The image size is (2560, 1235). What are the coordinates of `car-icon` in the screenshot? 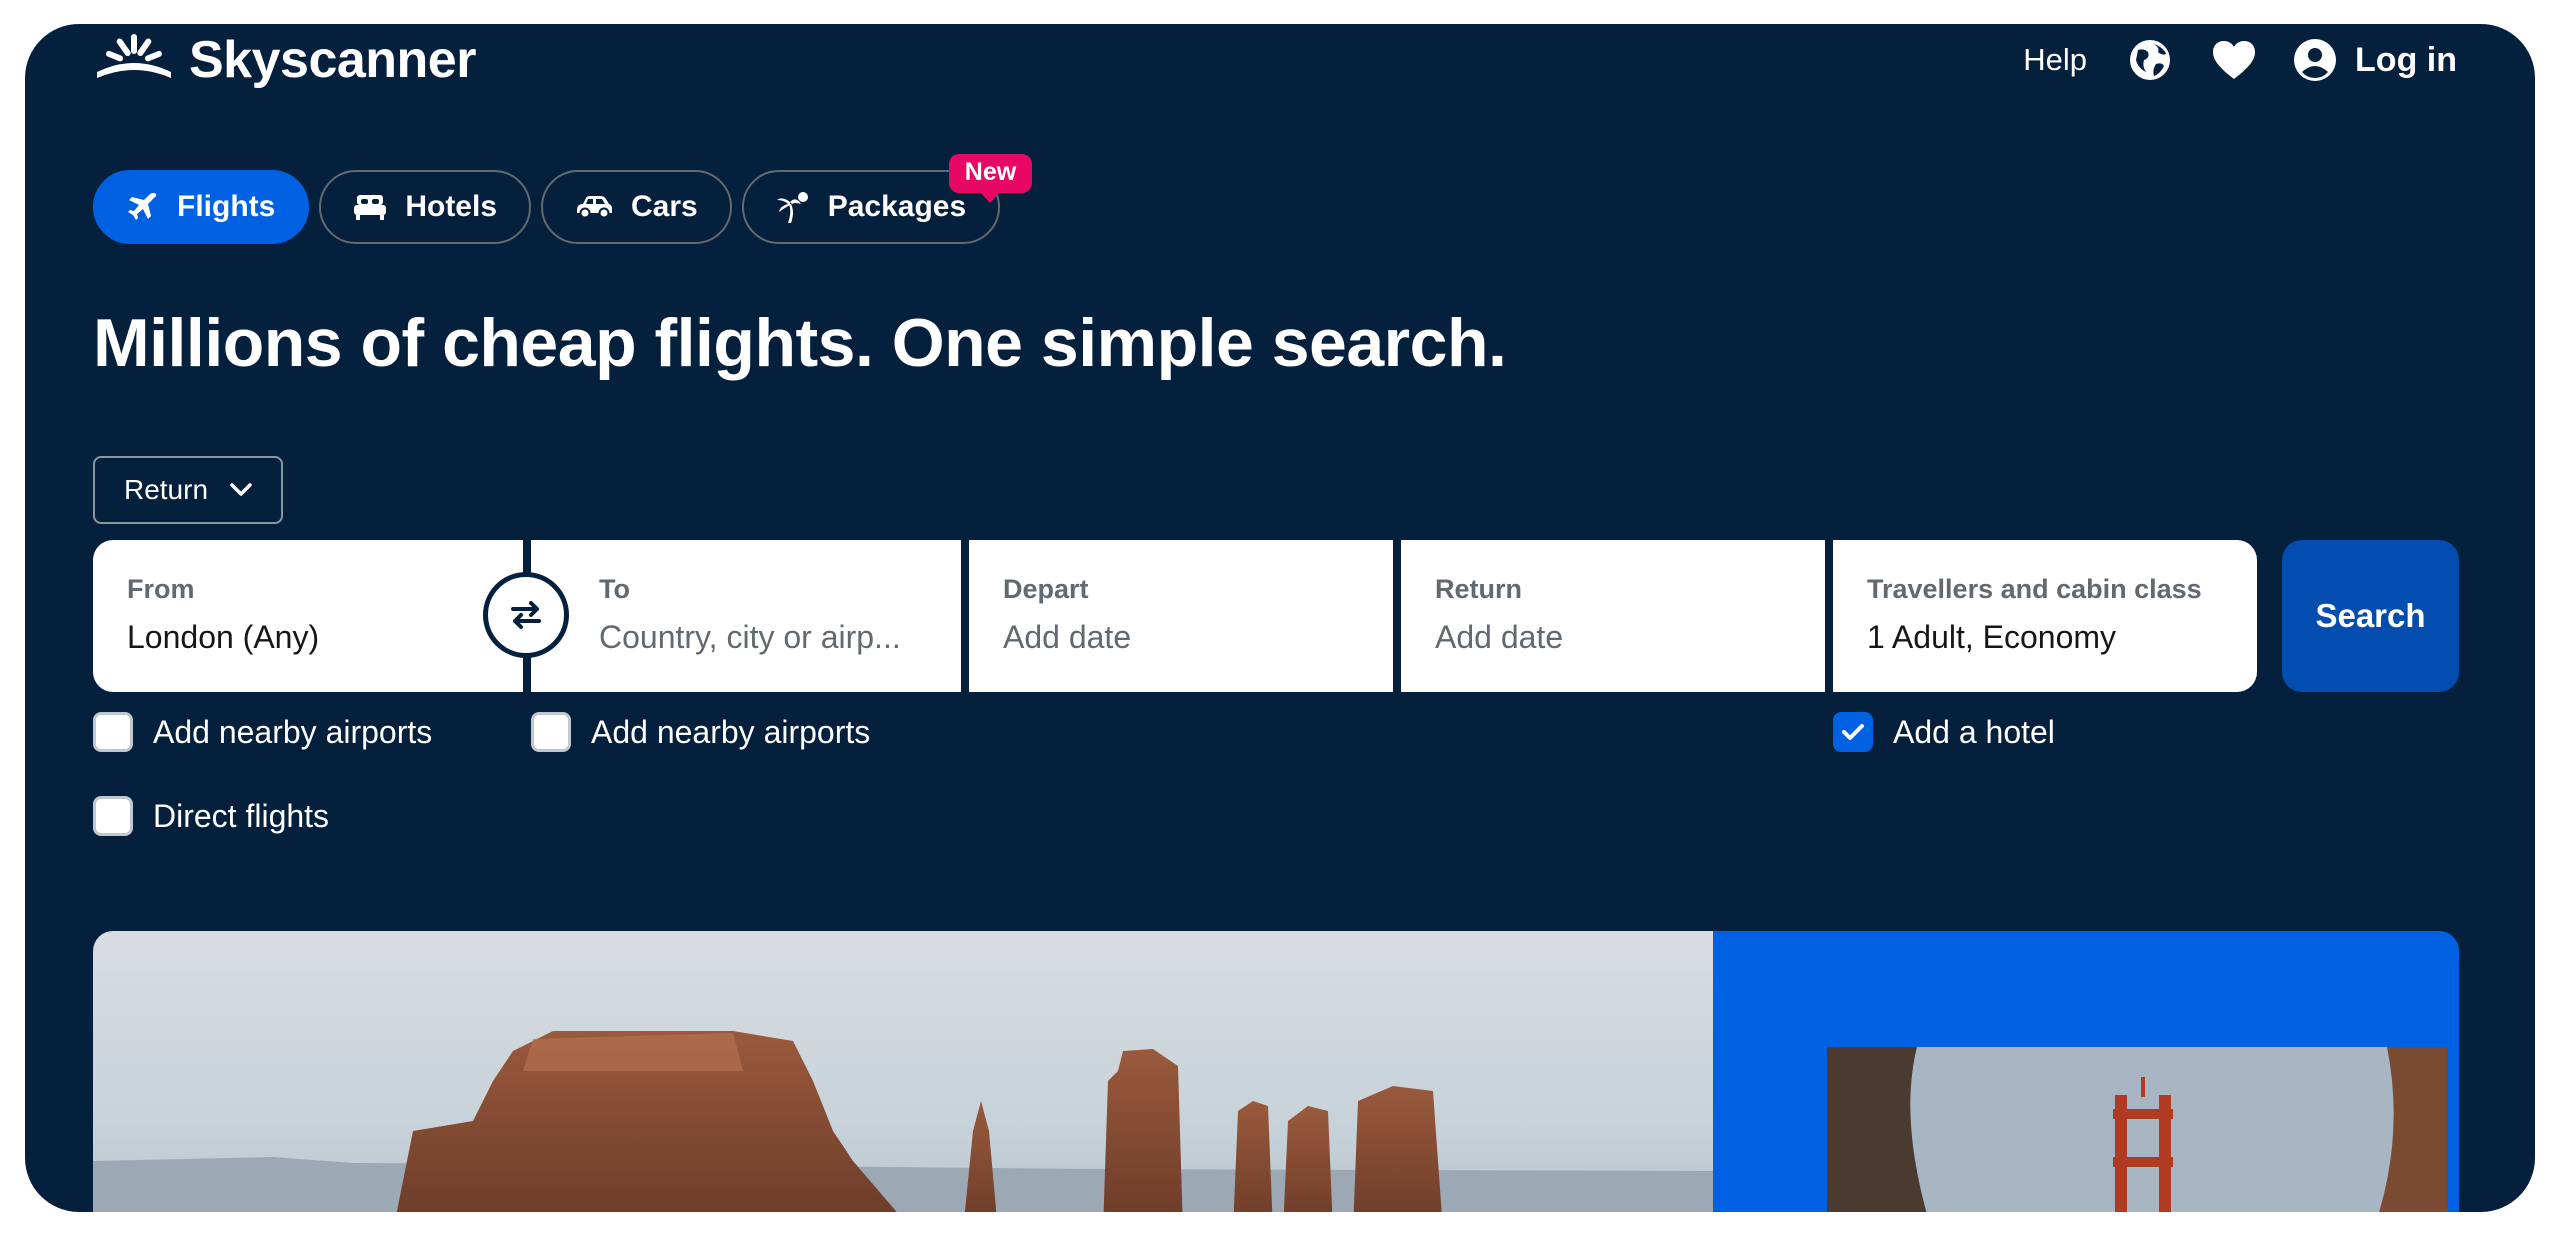 It's located at (595, 207).